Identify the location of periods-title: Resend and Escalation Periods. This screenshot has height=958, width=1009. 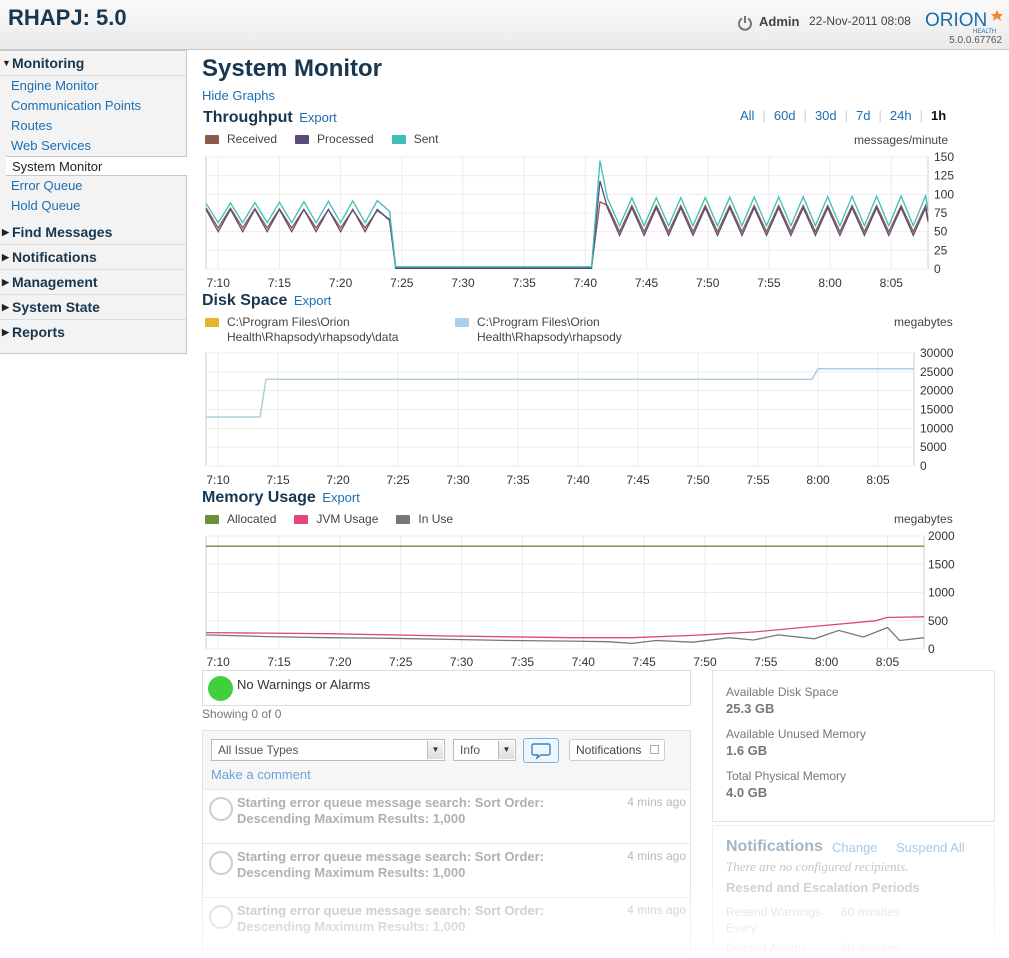
(823, 887).